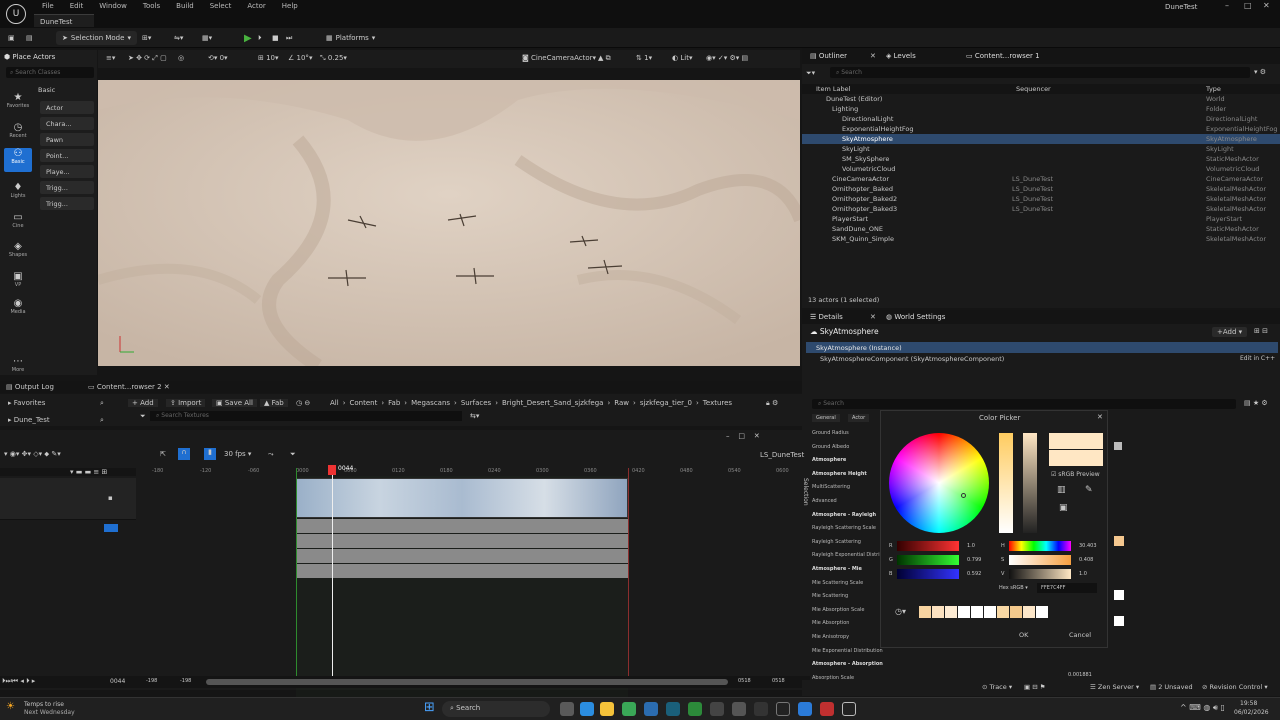 The width and height of the screenshot is (1280, 720). I want to click on search-classes-input: ⌕ Search Classes, so click(50, 72).